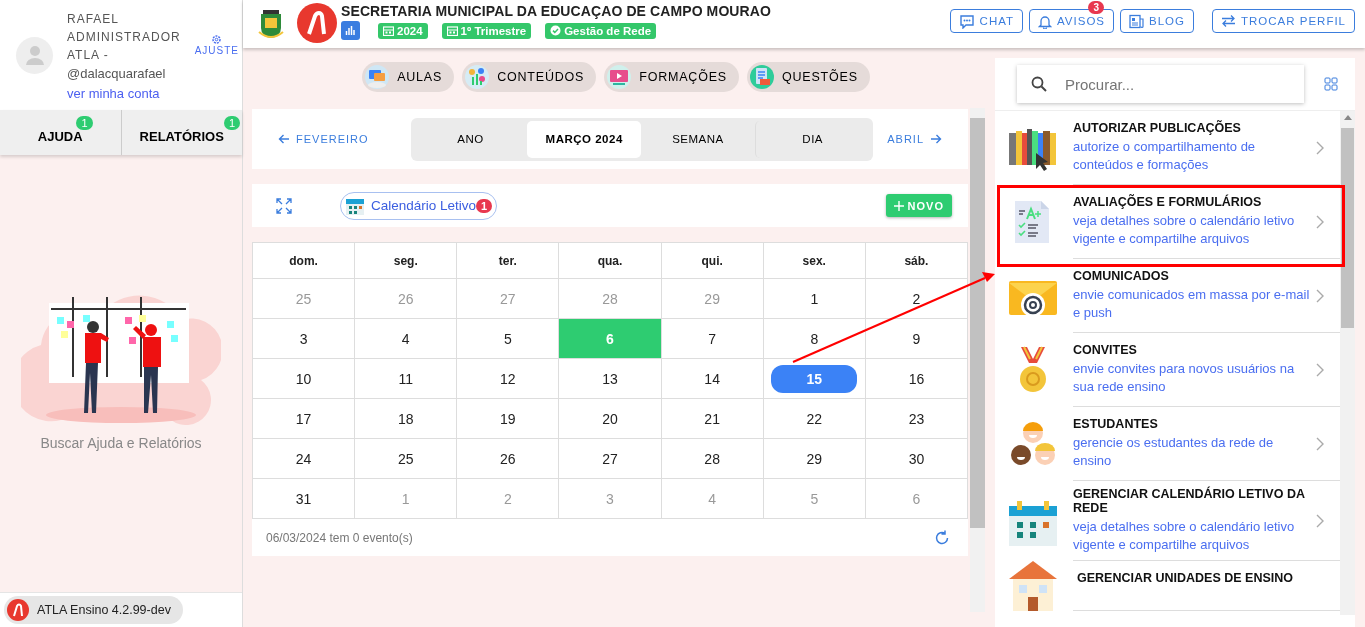 The height and width of the screenshot is (627, 1365). What do you see at coordinates (610, 261) in the screenshot?
I see `weekday-header: qua.` at bounding box center [610, 261].